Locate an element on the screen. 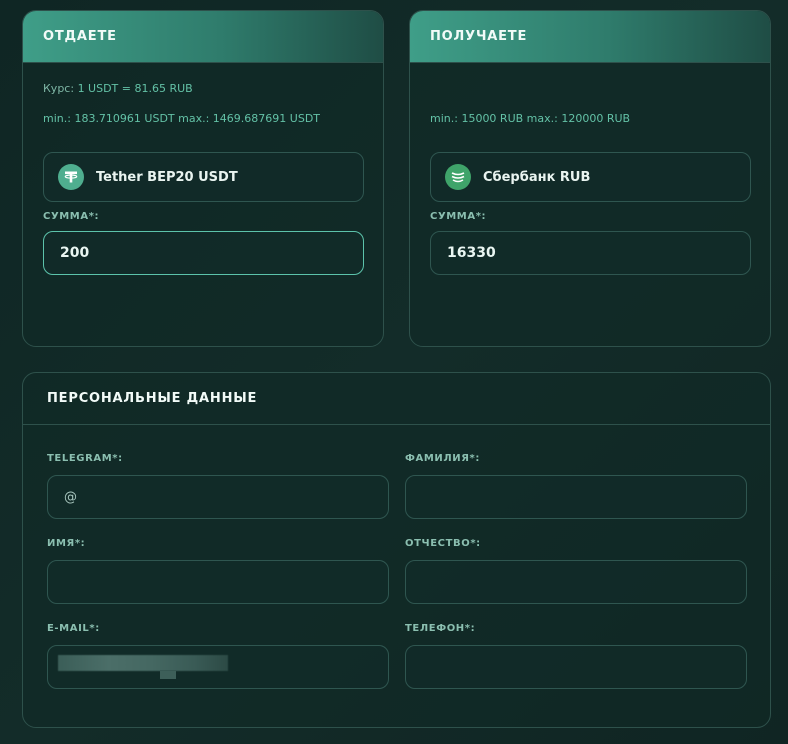  exchange-rate: Курс: 1 USDT = 81.65 RUB is located at coordinates (118, 88).